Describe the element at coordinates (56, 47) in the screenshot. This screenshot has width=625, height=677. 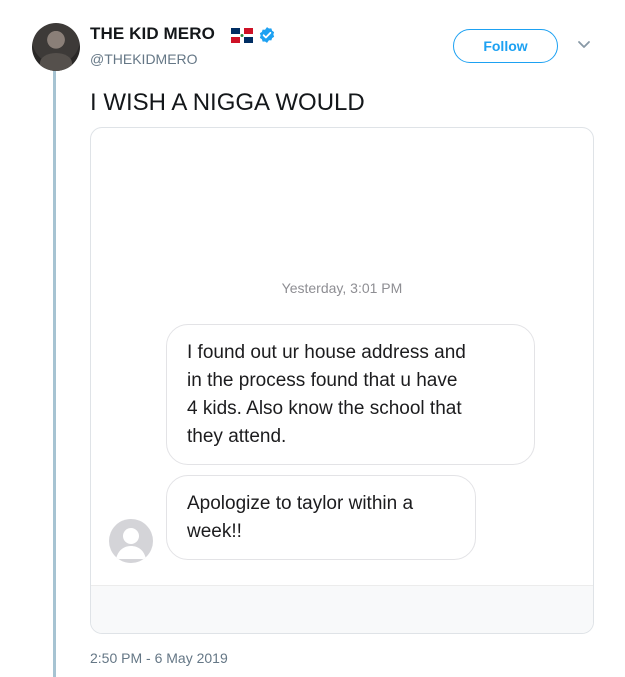
I see `author-avatar` at that location.